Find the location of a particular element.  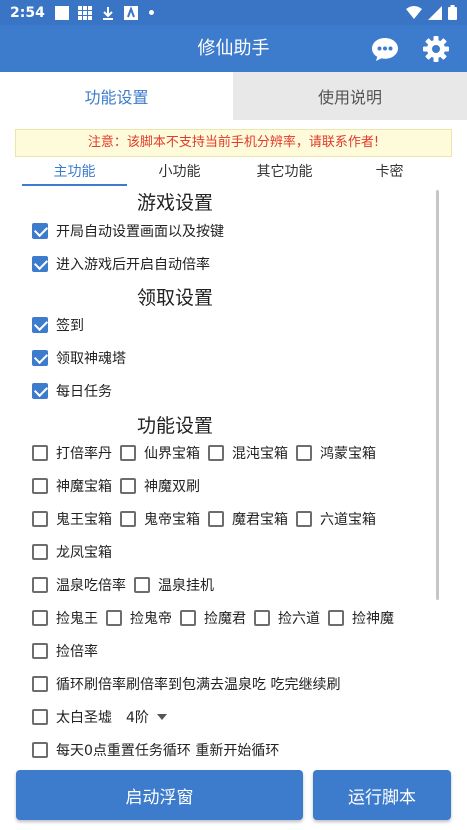

gear-icon is located at coordinates (436, 49).